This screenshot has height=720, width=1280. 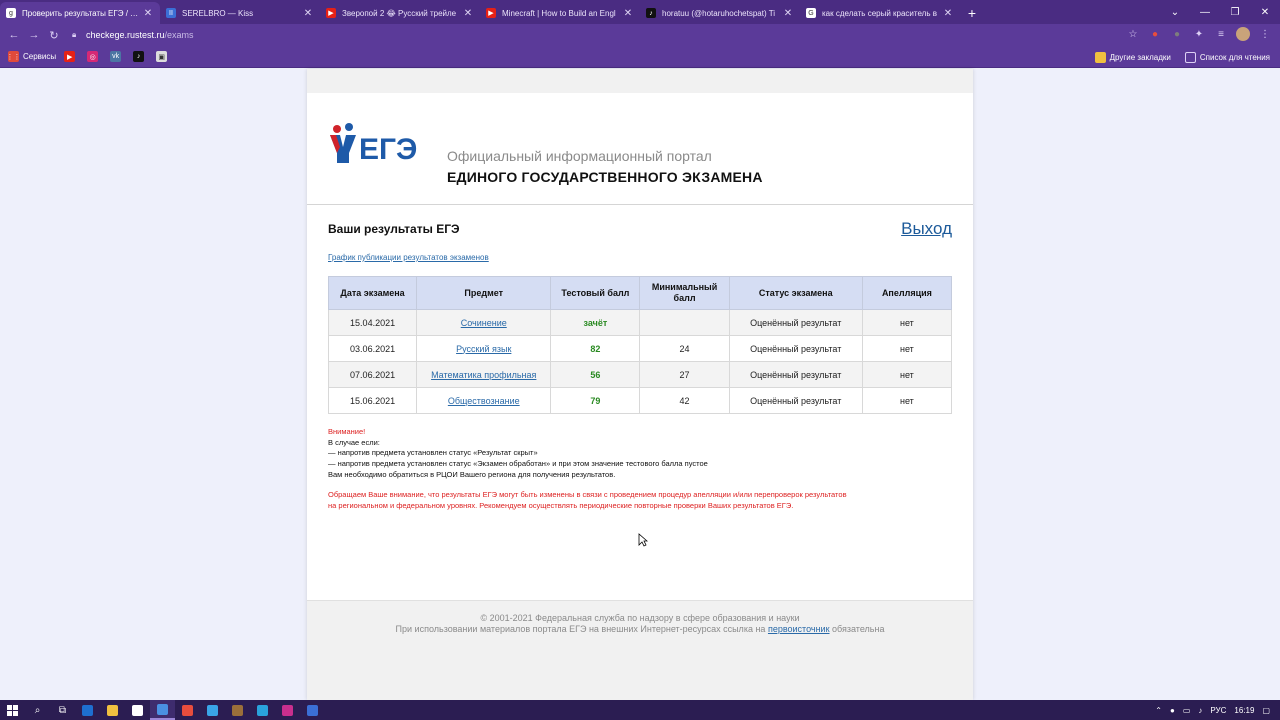 What do you see at coordinates (1265, 34) in the screenshot?
I see `menu-icon: ⋮` at bounding box center [1265, 34].